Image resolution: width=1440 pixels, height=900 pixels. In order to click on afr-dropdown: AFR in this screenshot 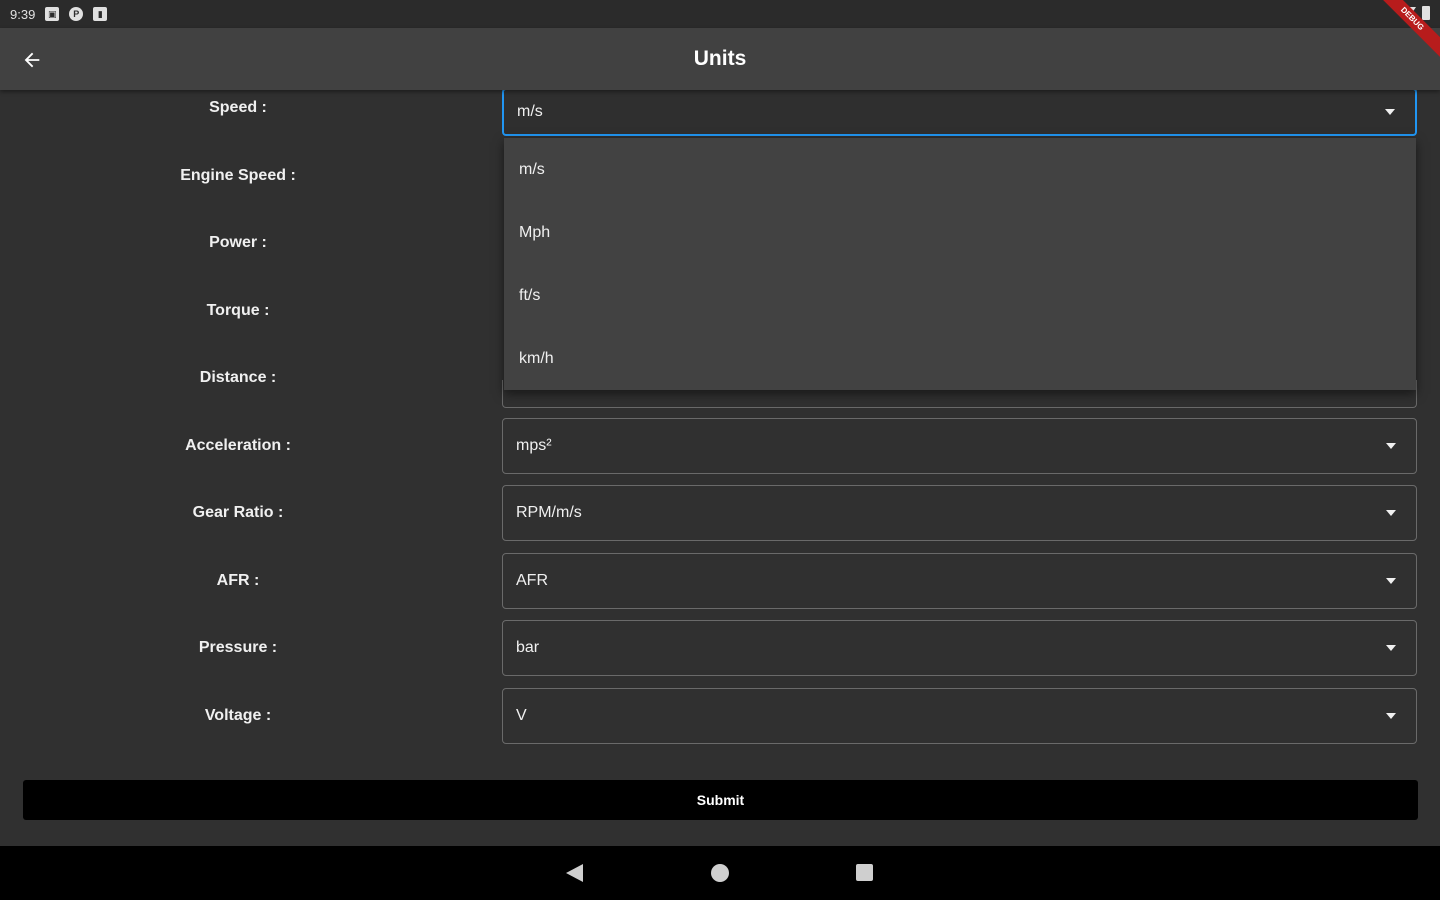, I will do `click(959, 581)`.